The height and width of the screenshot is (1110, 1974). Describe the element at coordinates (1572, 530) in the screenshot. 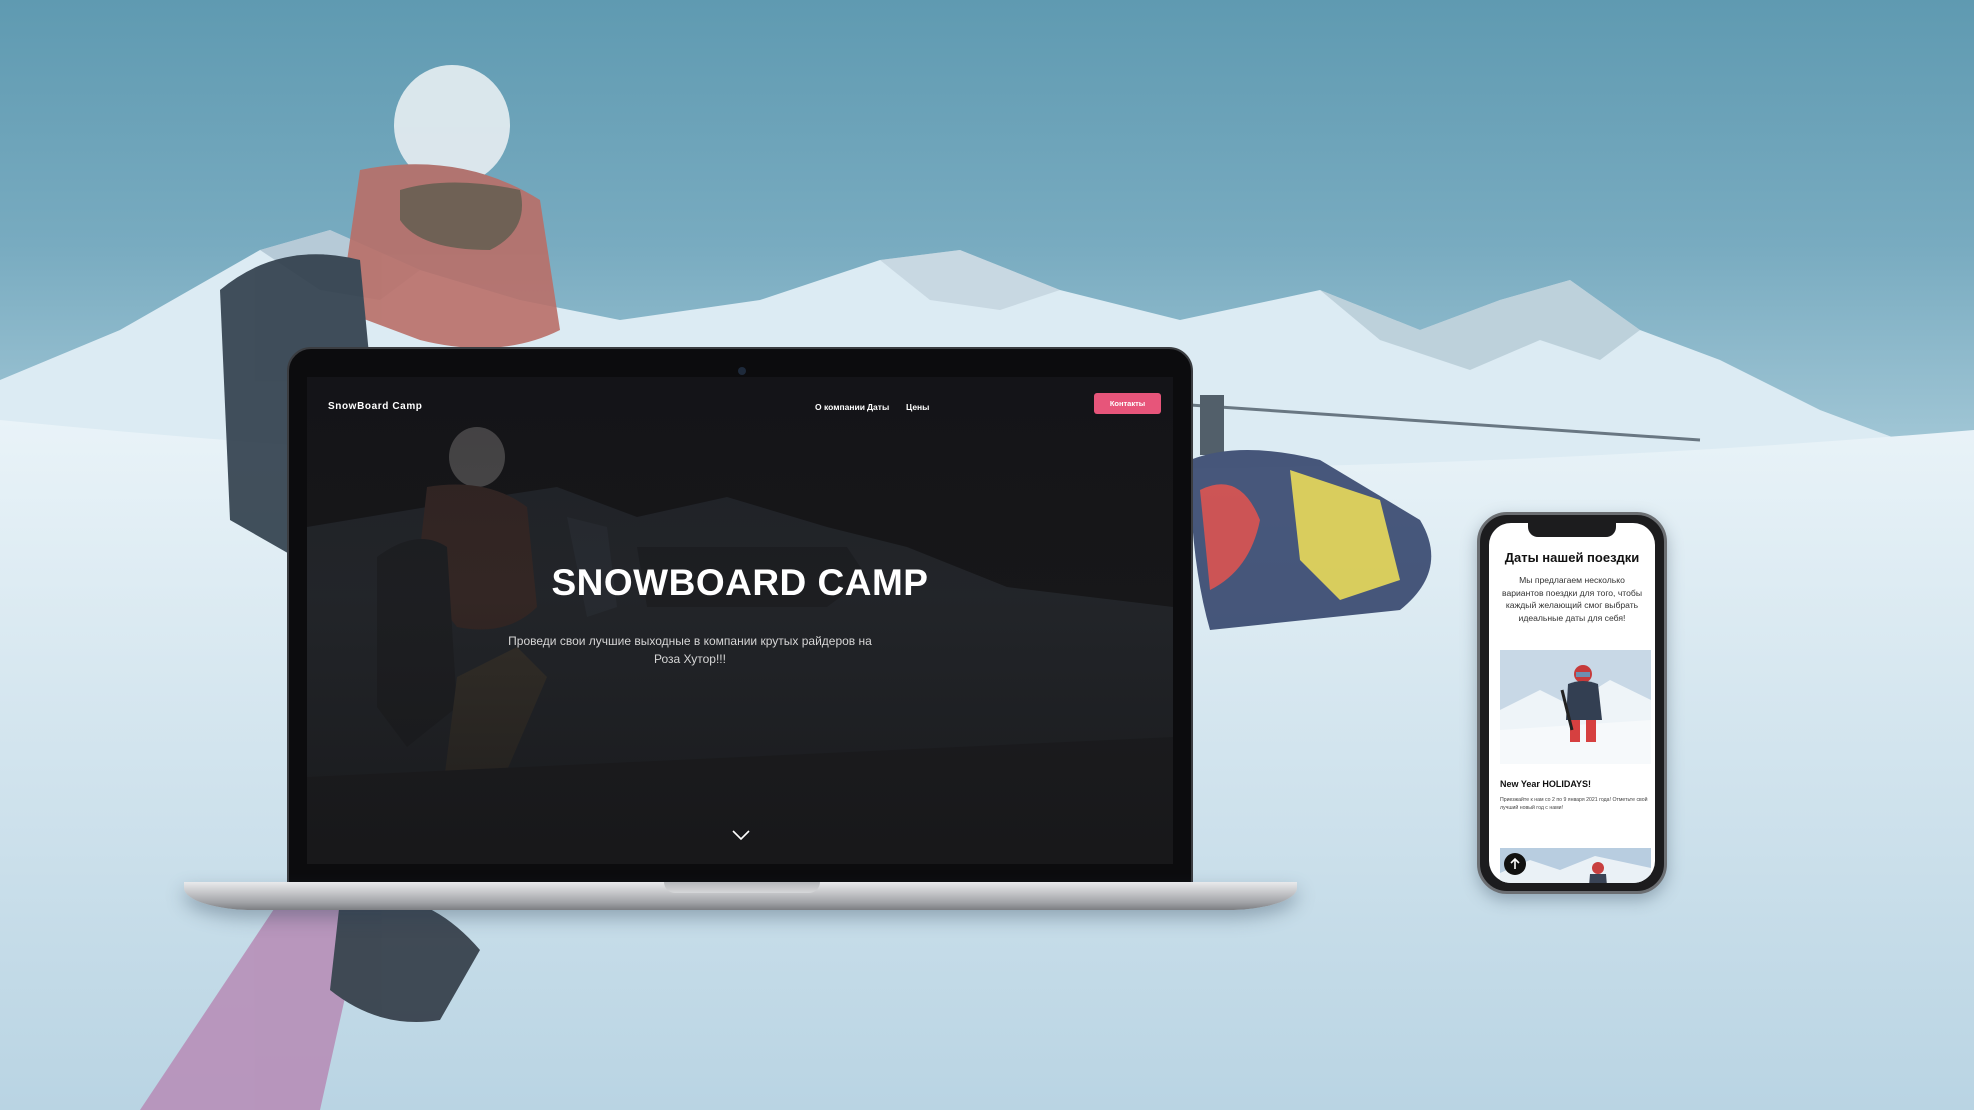

I see `phone-notch` at that location.